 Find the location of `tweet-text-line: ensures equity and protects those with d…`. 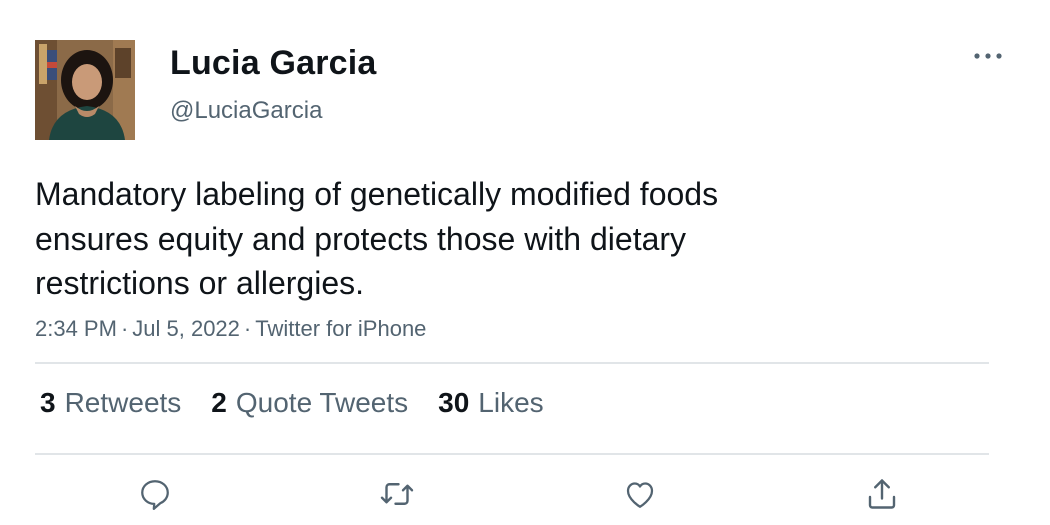

tweet-text-line: ensures equity and protects those with d… is located at coordinates (361, 238).